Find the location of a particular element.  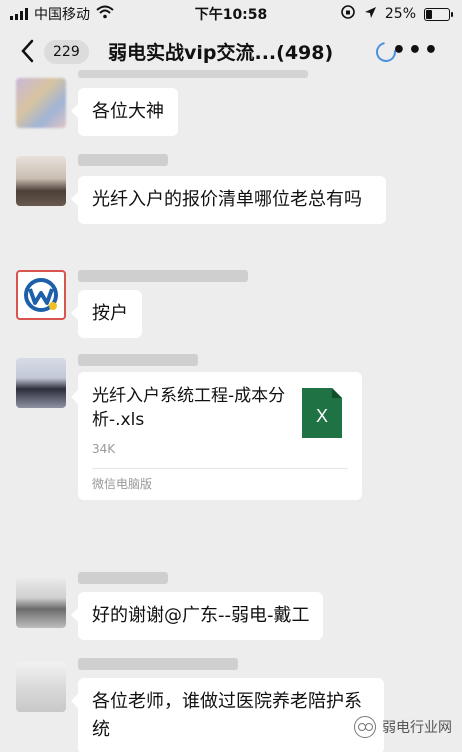

divider is located at coordinates (220, 468).